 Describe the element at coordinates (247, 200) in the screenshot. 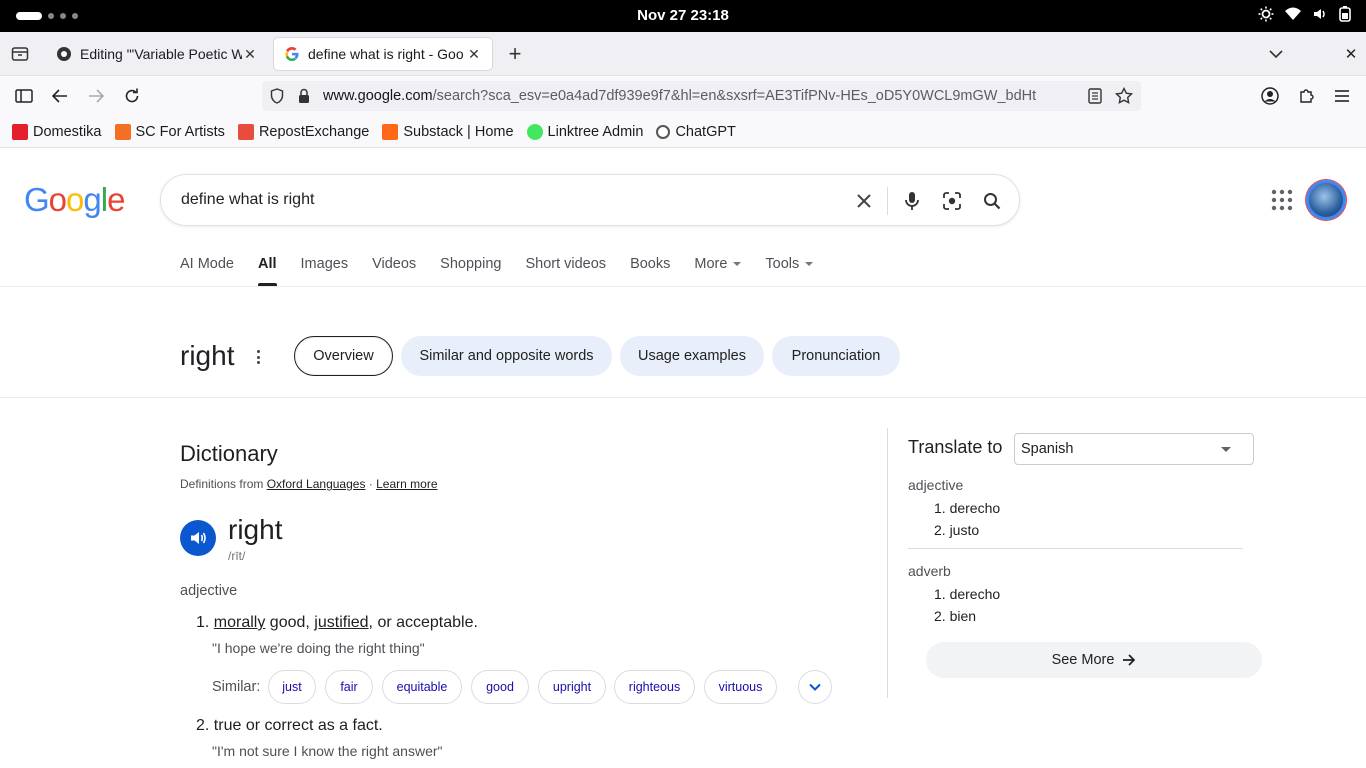

I see `search-input: define what is right` at that location.